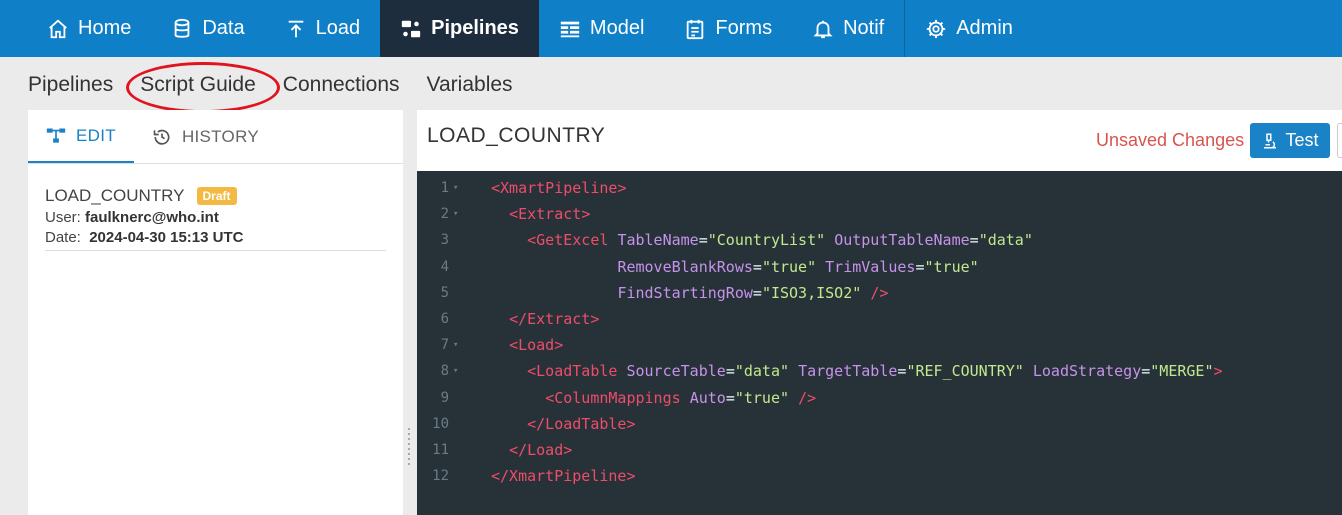 Image resolution: width=1342 pixels, height=515 pixels. Describe the element at coordinates (475, 28) in the screenshot. I see `nav-pipelines-label: Pipelines` at that location.